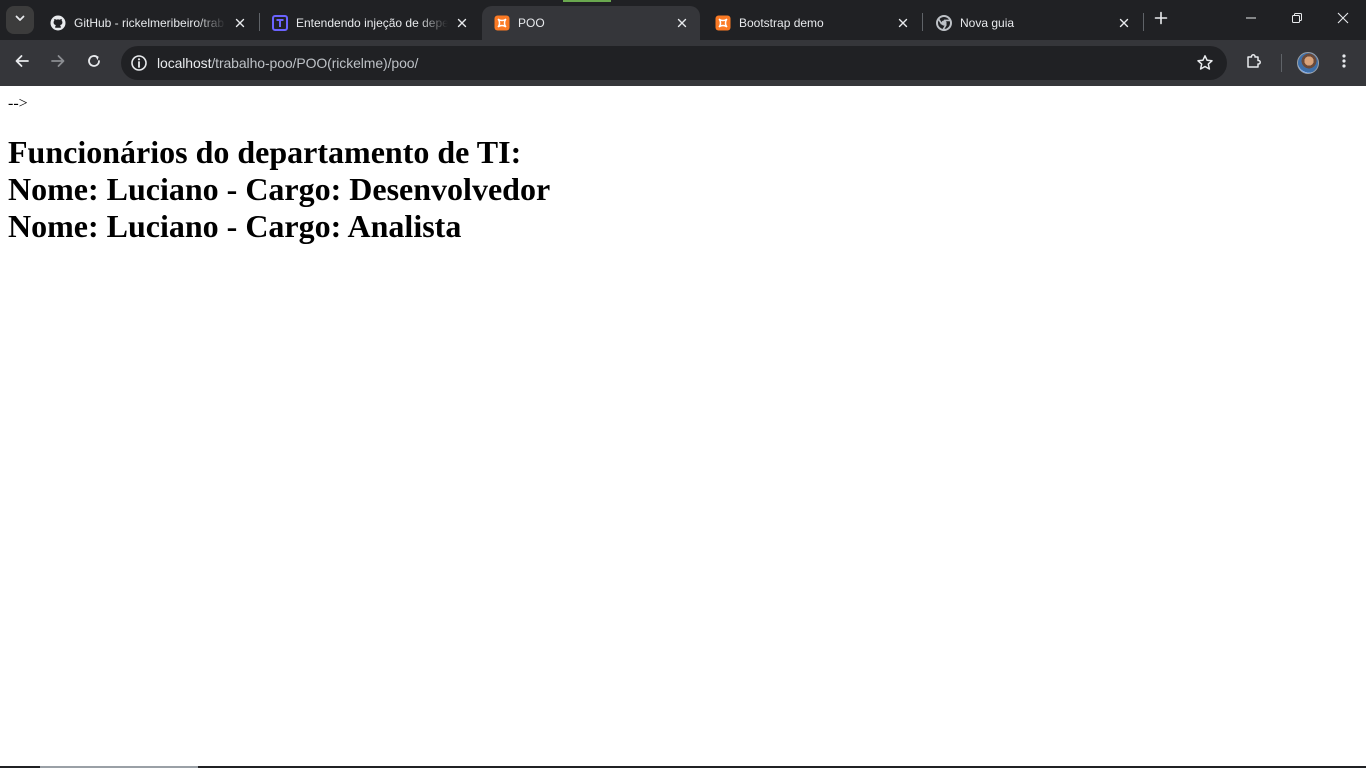  I want to click on plus-icon, so click(1161, 20).